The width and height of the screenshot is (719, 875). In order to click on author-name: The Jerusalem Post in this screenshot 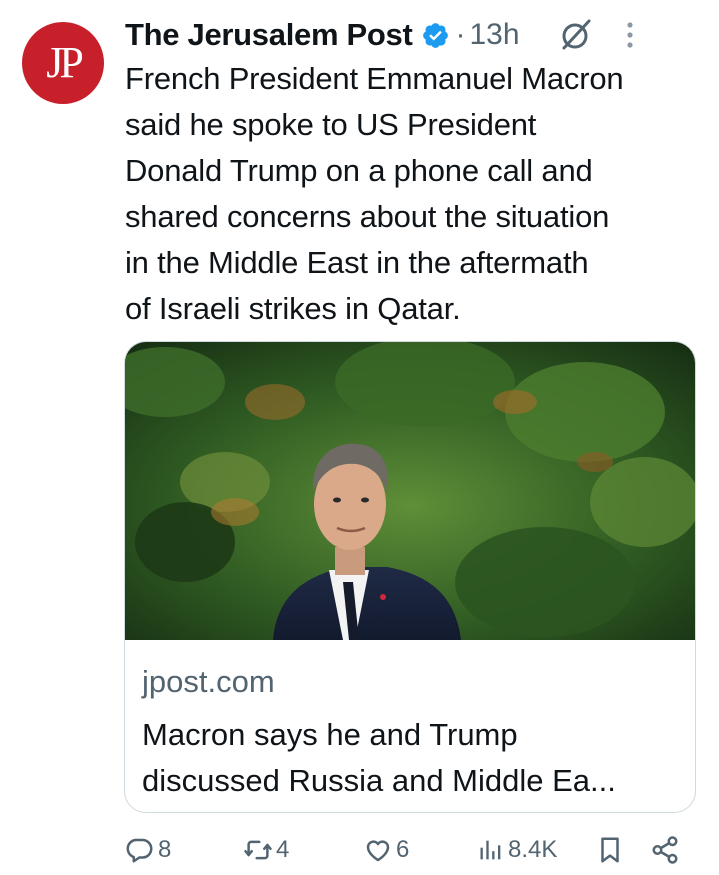, I will do `click(269, 35)`.